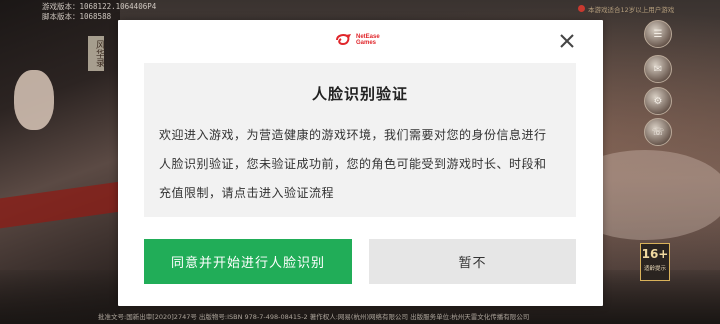  I want to click on settings-icon: ⚙, so click(658, 101).